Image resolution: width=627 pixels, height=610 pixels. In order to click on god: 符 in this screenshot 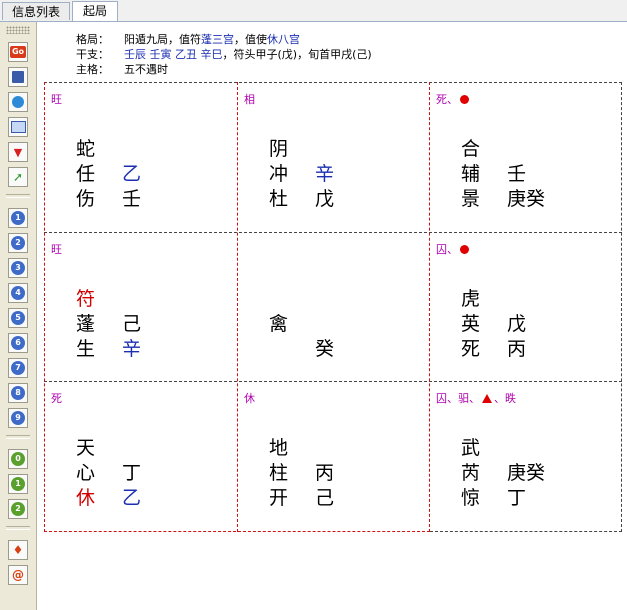, I will do `click(86, 299)`.